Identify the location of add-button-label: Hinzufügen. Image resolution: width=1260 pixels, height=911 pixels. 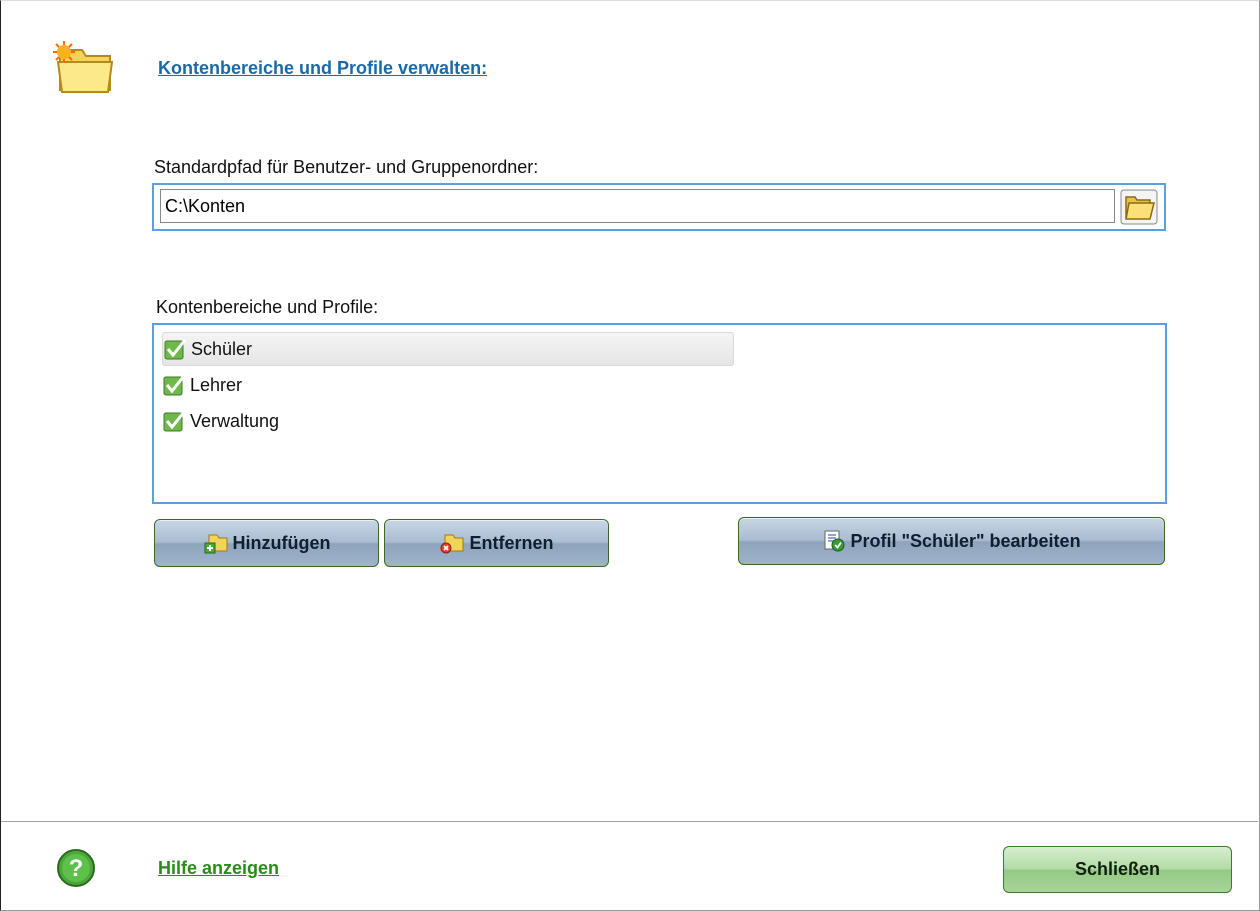
(281, 542).